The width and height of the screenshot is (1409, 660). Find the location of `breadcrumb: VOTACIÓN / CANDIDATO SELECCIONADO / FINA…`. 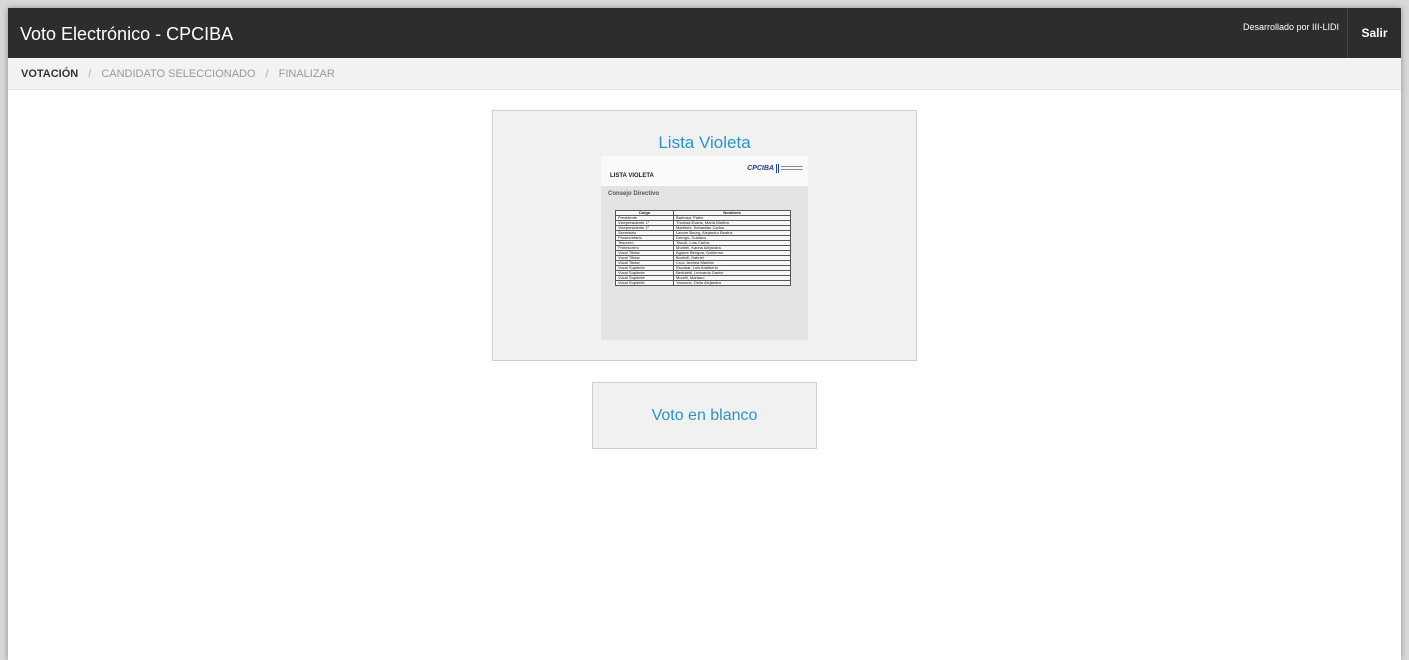

breadcrumb: VOTACIÓN / CANDIDATO SELECCIONADO / FINA… is located at coordinates (704, 74).